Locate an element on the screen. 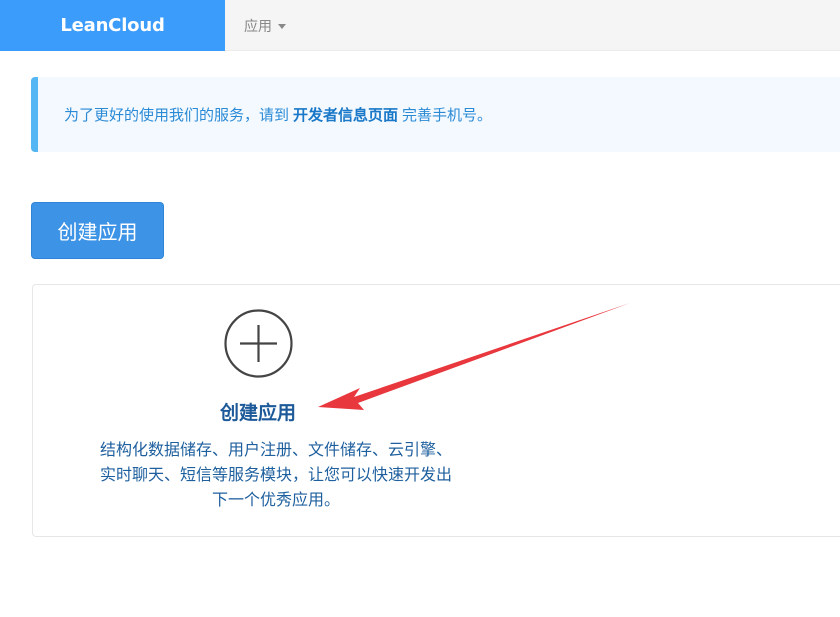 Image resolution: width=840 pixels, height=617 pixels. brand-logo: LeanCloud is located at coordinates (112, 25).